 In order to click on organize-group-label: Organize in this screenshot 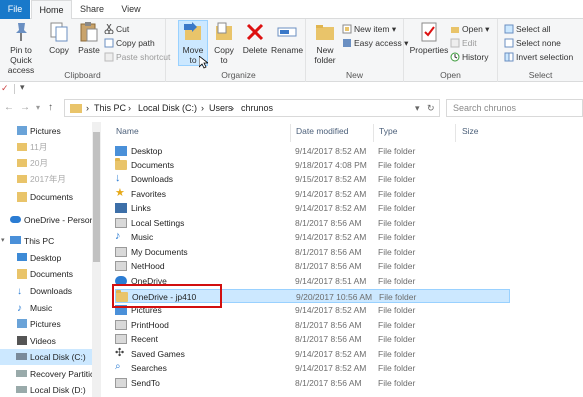, I will do `click(238, 75)`.